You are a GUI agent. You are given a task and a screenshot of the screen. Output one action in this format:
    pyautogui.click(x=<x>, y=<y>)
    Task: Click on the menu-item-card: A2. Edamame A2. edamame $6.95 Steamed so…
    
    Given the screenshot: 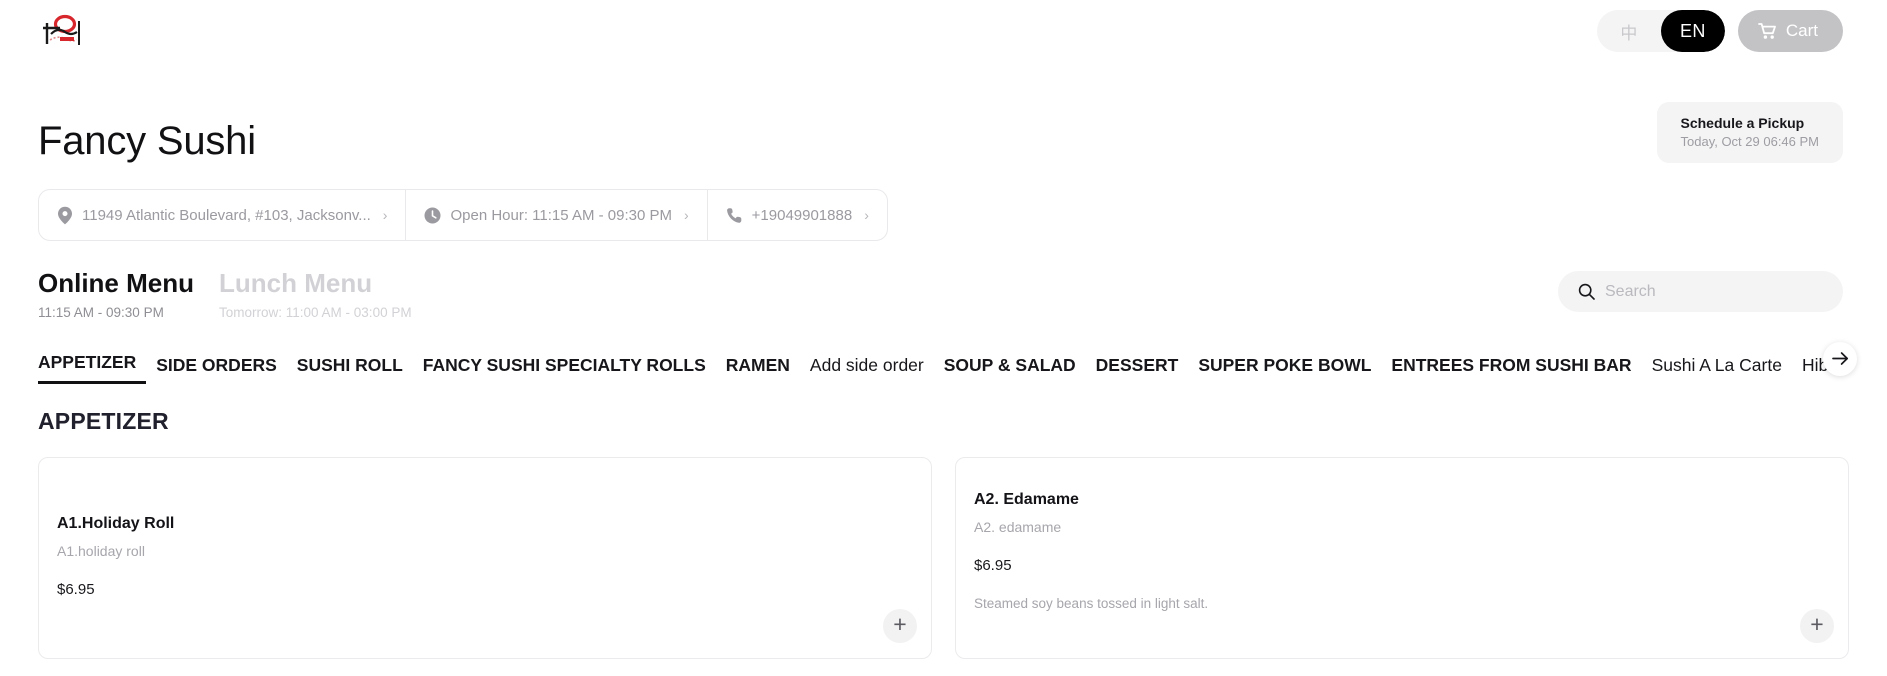 What is the action you would take?
    pyautogui.click(x=1402, y=557)
    